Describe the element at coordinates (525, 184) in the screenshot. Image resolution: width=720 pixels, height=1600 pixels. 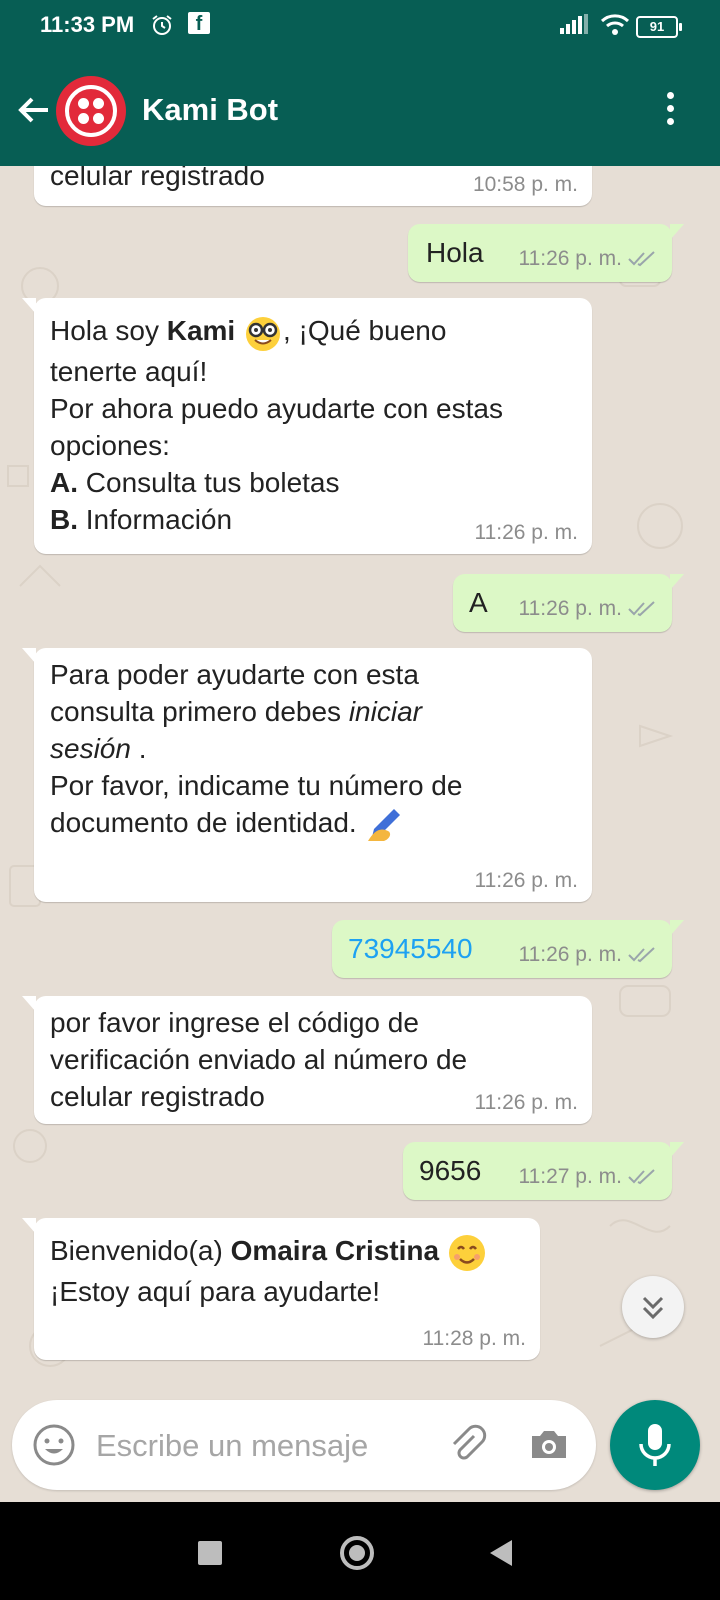
I see `message-time: 10:58 p. m.` at that location.